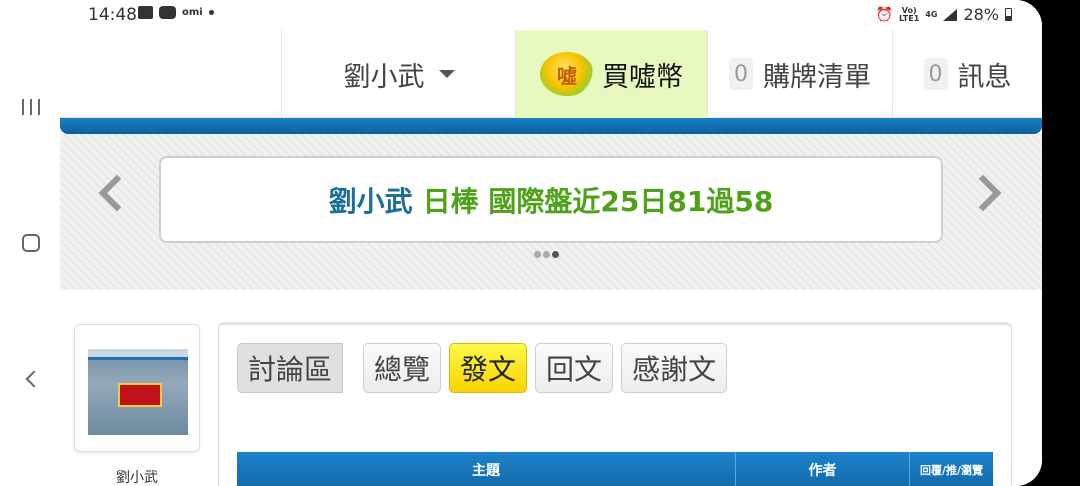 The width and height of the screenshot is (1080, 486). What do you see at coordinates (31, 107) in the screenshot?
I see `recents-button` at bounding box center [31, 107].